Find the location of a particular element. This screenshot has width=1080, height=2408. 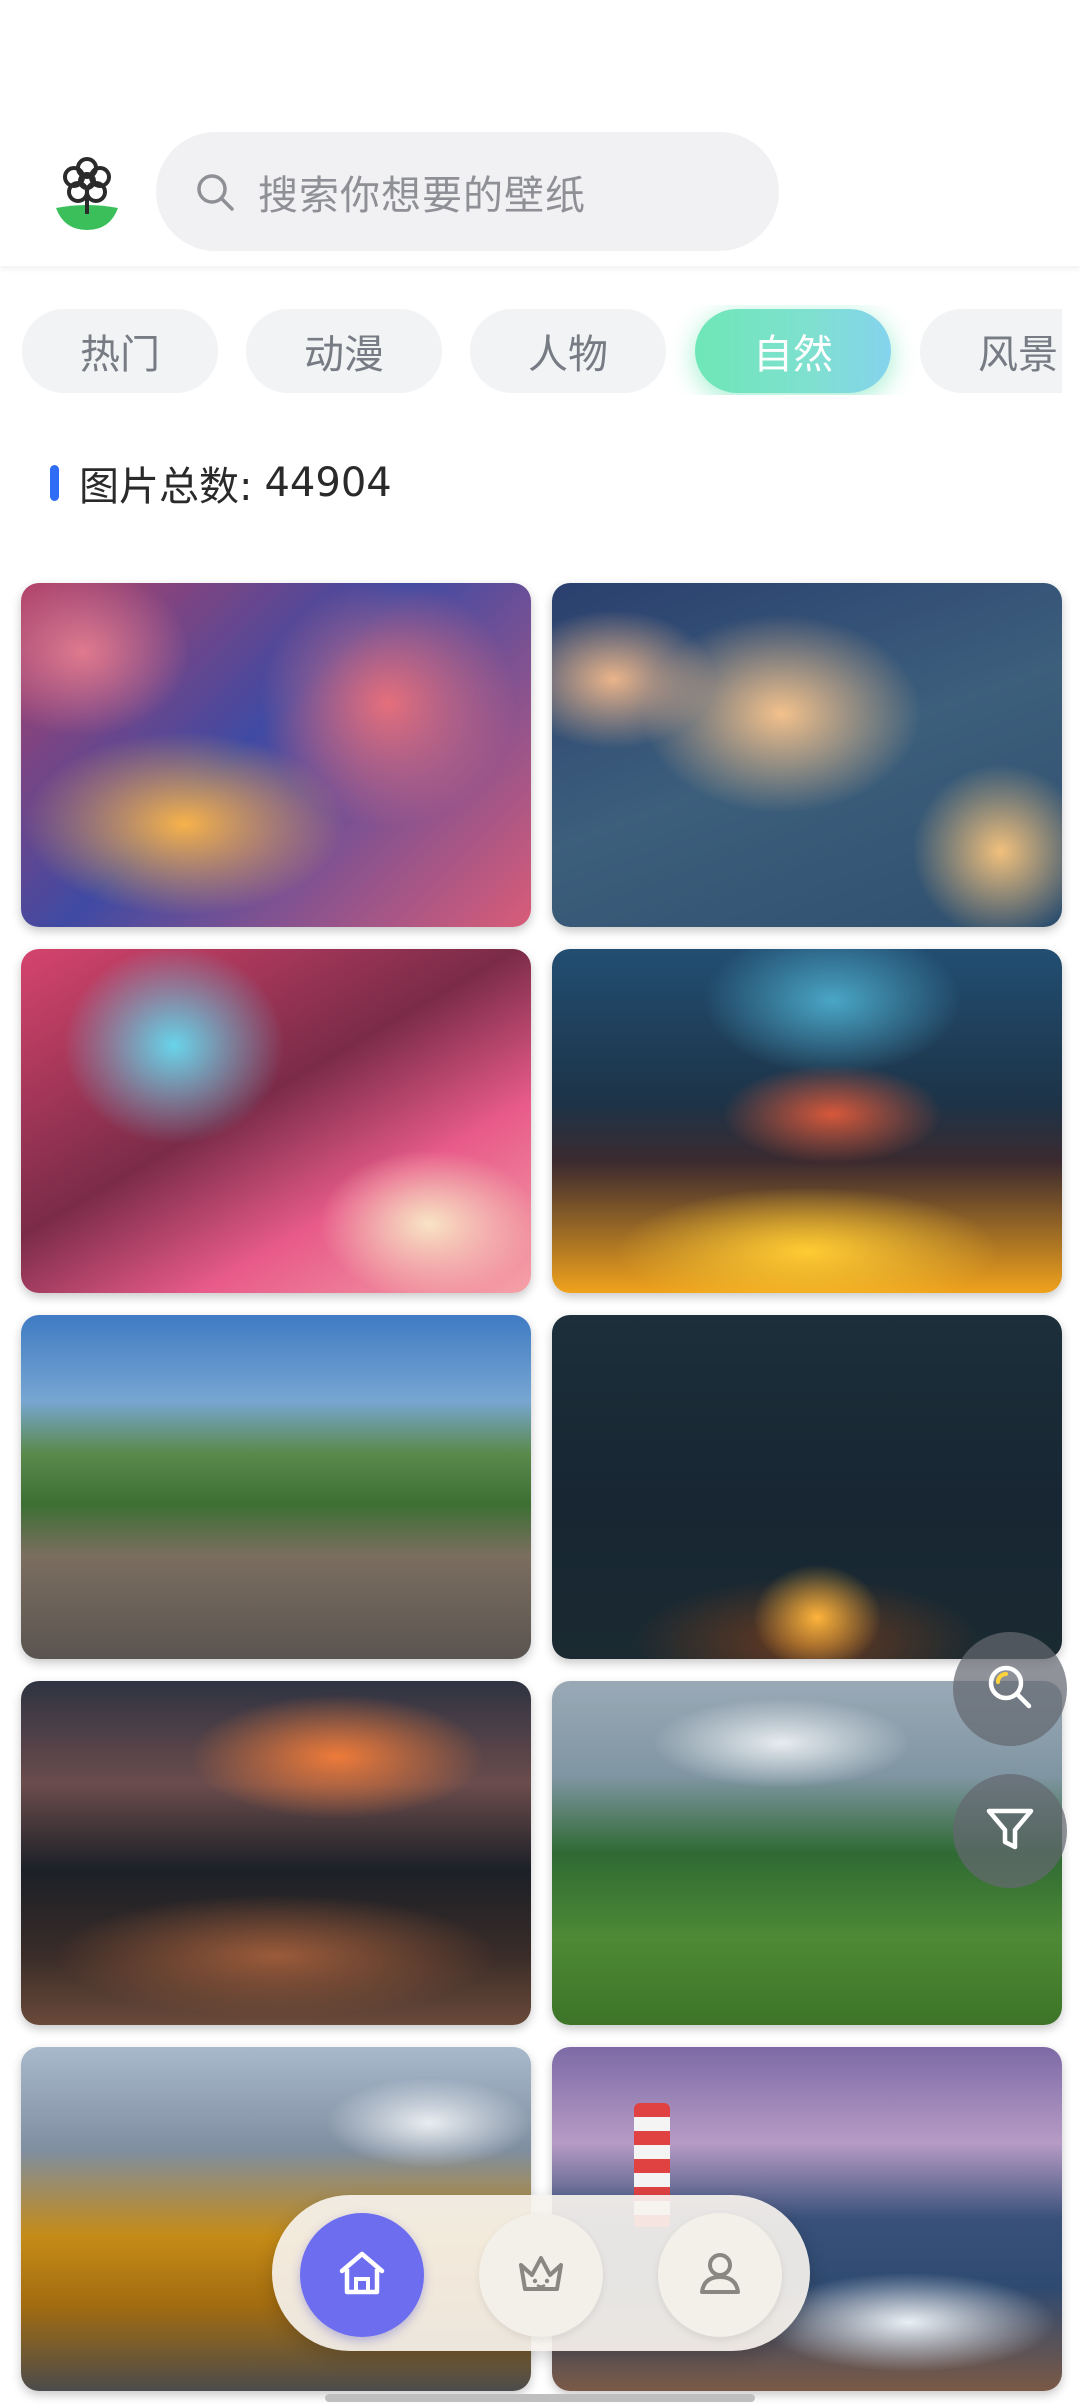

nav-vip-button is located at coordinates (541, 2275).